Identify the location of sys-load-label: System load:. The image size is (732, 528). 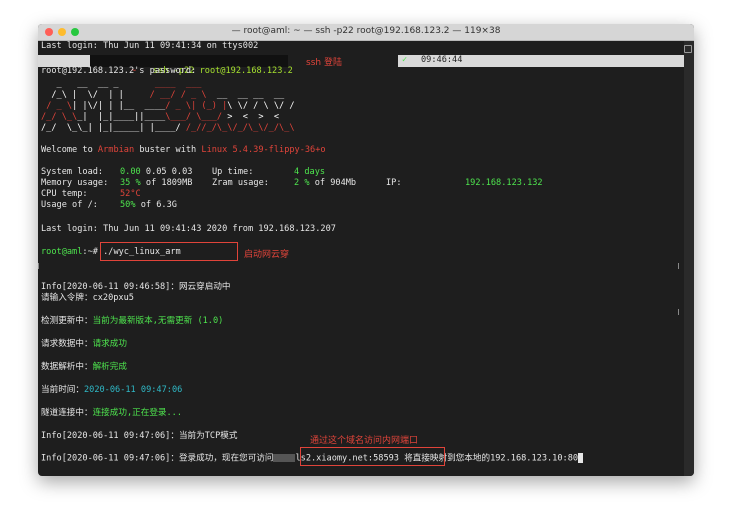
(72, 172).